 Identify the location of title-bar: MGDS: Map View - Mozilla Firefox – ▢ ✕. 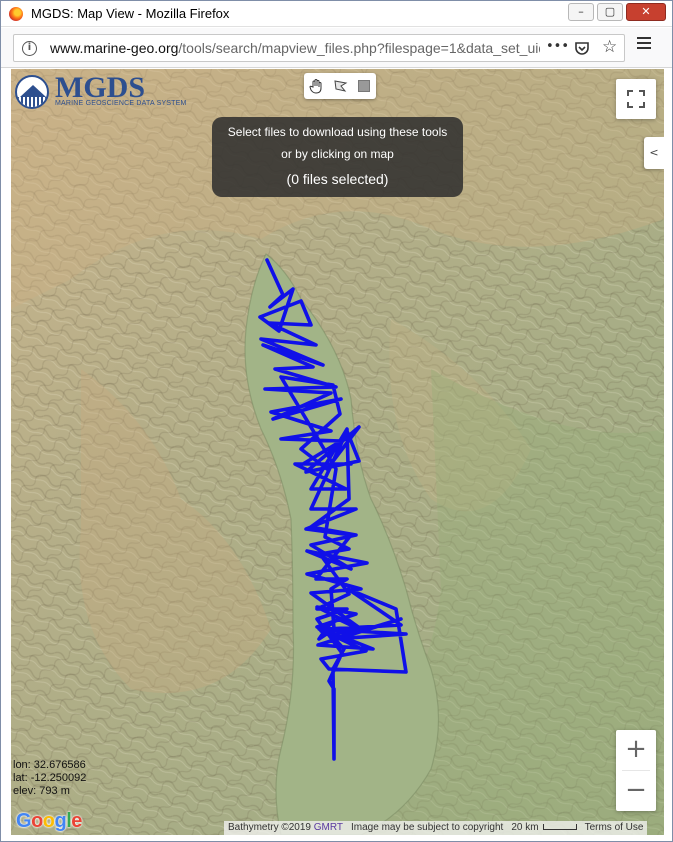
(336, 14).